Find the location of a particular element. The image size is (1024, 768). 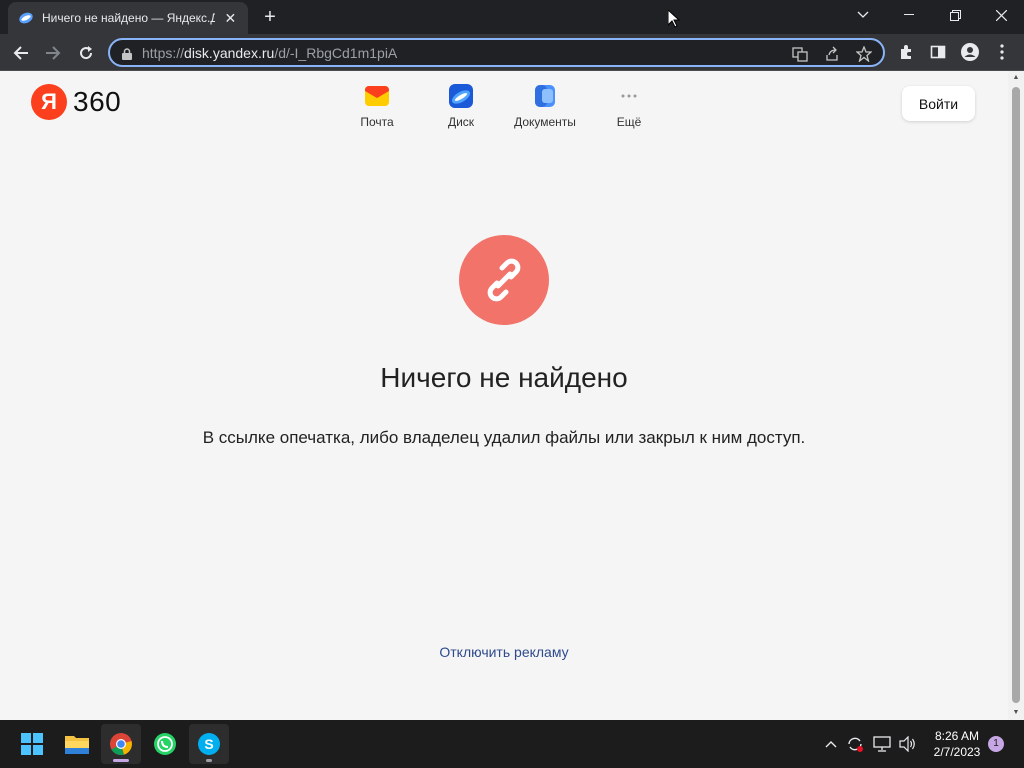

yandex-logo-icon: Я is located at coordinates (49, 102).